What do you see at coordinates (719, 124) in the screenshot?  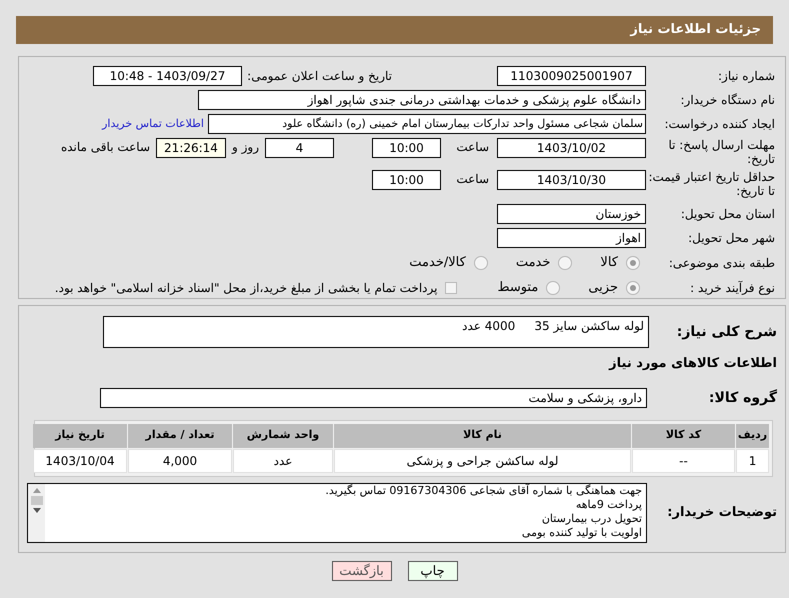 I see `field-label: ایجاد کننده درخواست:` at bounding box center [719, 124].